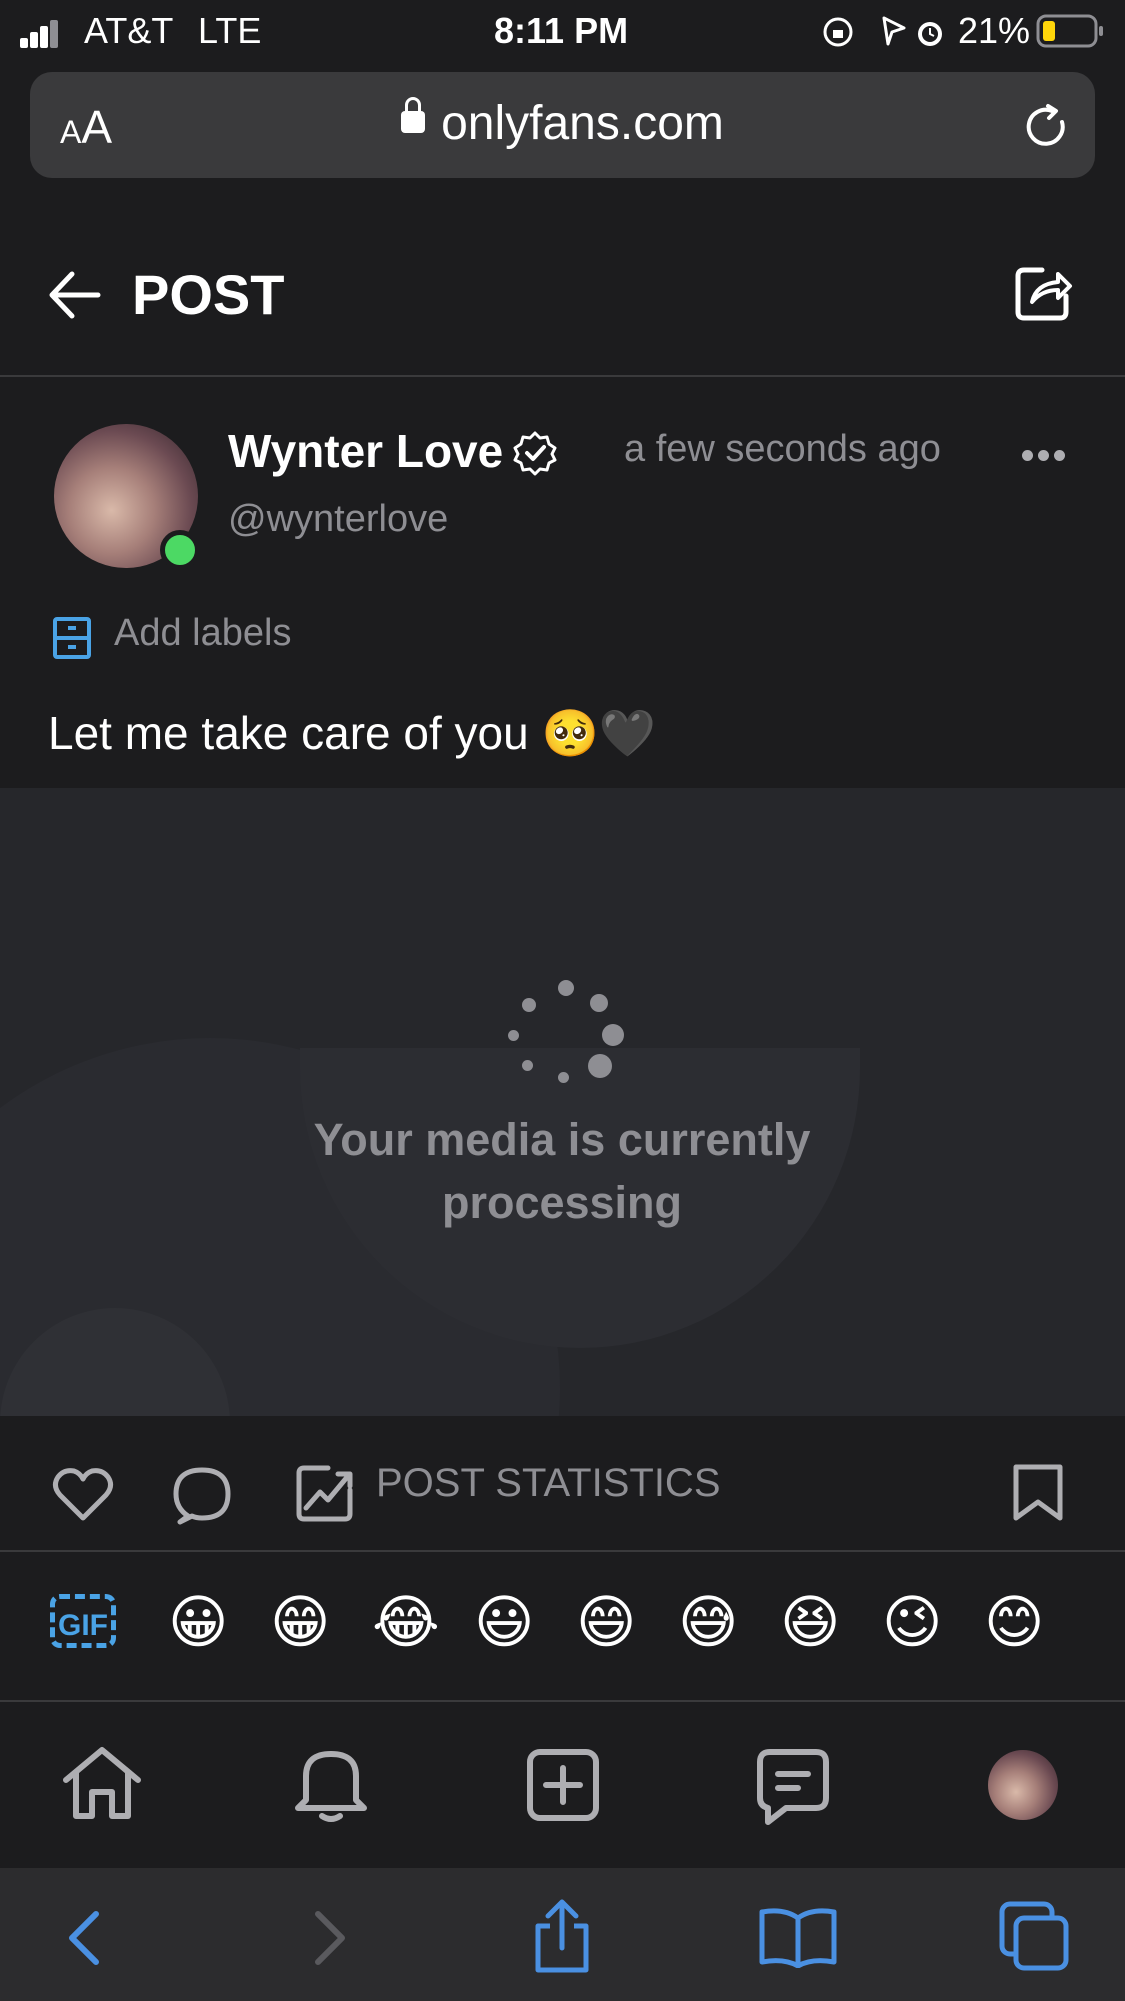  What do you see at coordinates (582, 123) in the screenshot?
I see `url-text: onlyfans.com` at bounding box center [582, 123].